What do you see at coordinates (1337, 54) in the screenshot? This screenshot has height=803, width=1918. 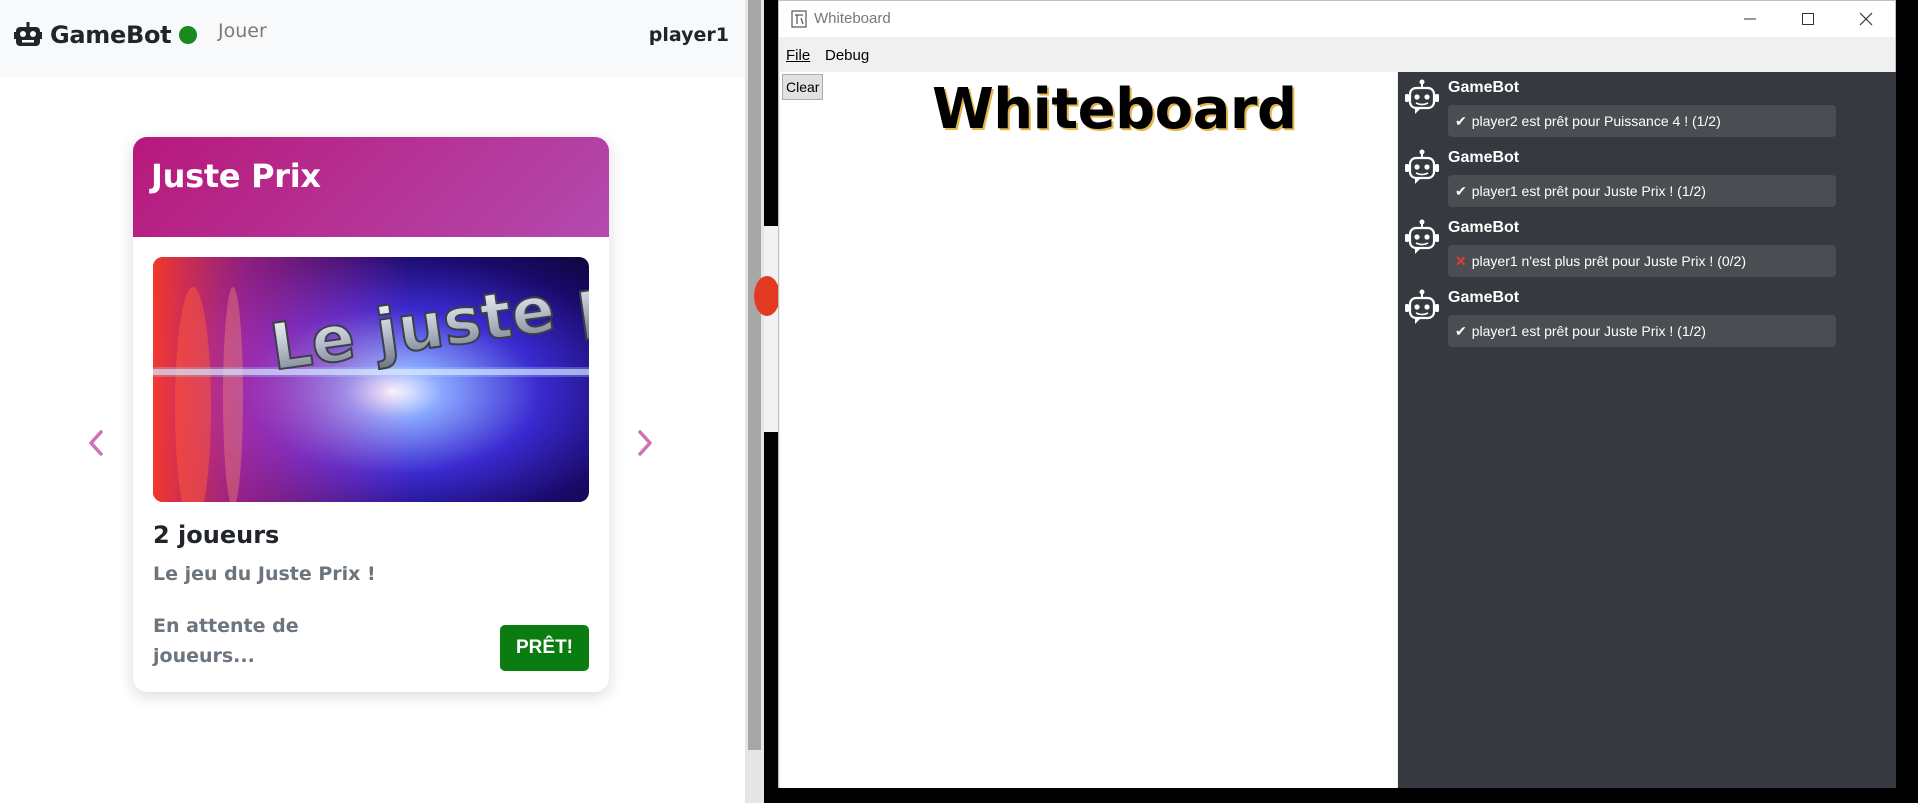 I see `menu-bar: File Debug` at bounding box center [1337, 54].